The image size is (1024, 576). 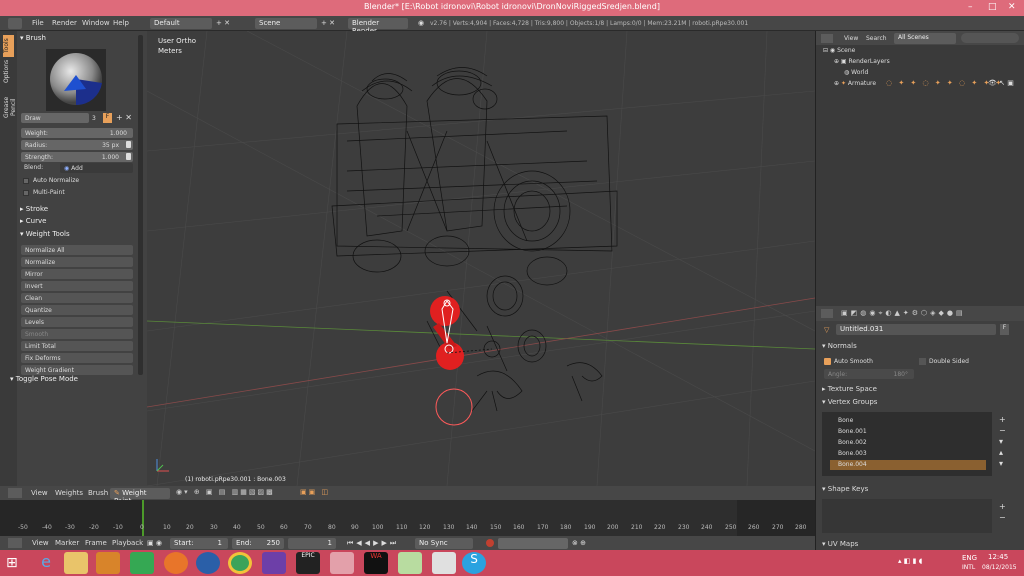 I want to click on auto-normalize-checkbox, so click(x=26, y=181).